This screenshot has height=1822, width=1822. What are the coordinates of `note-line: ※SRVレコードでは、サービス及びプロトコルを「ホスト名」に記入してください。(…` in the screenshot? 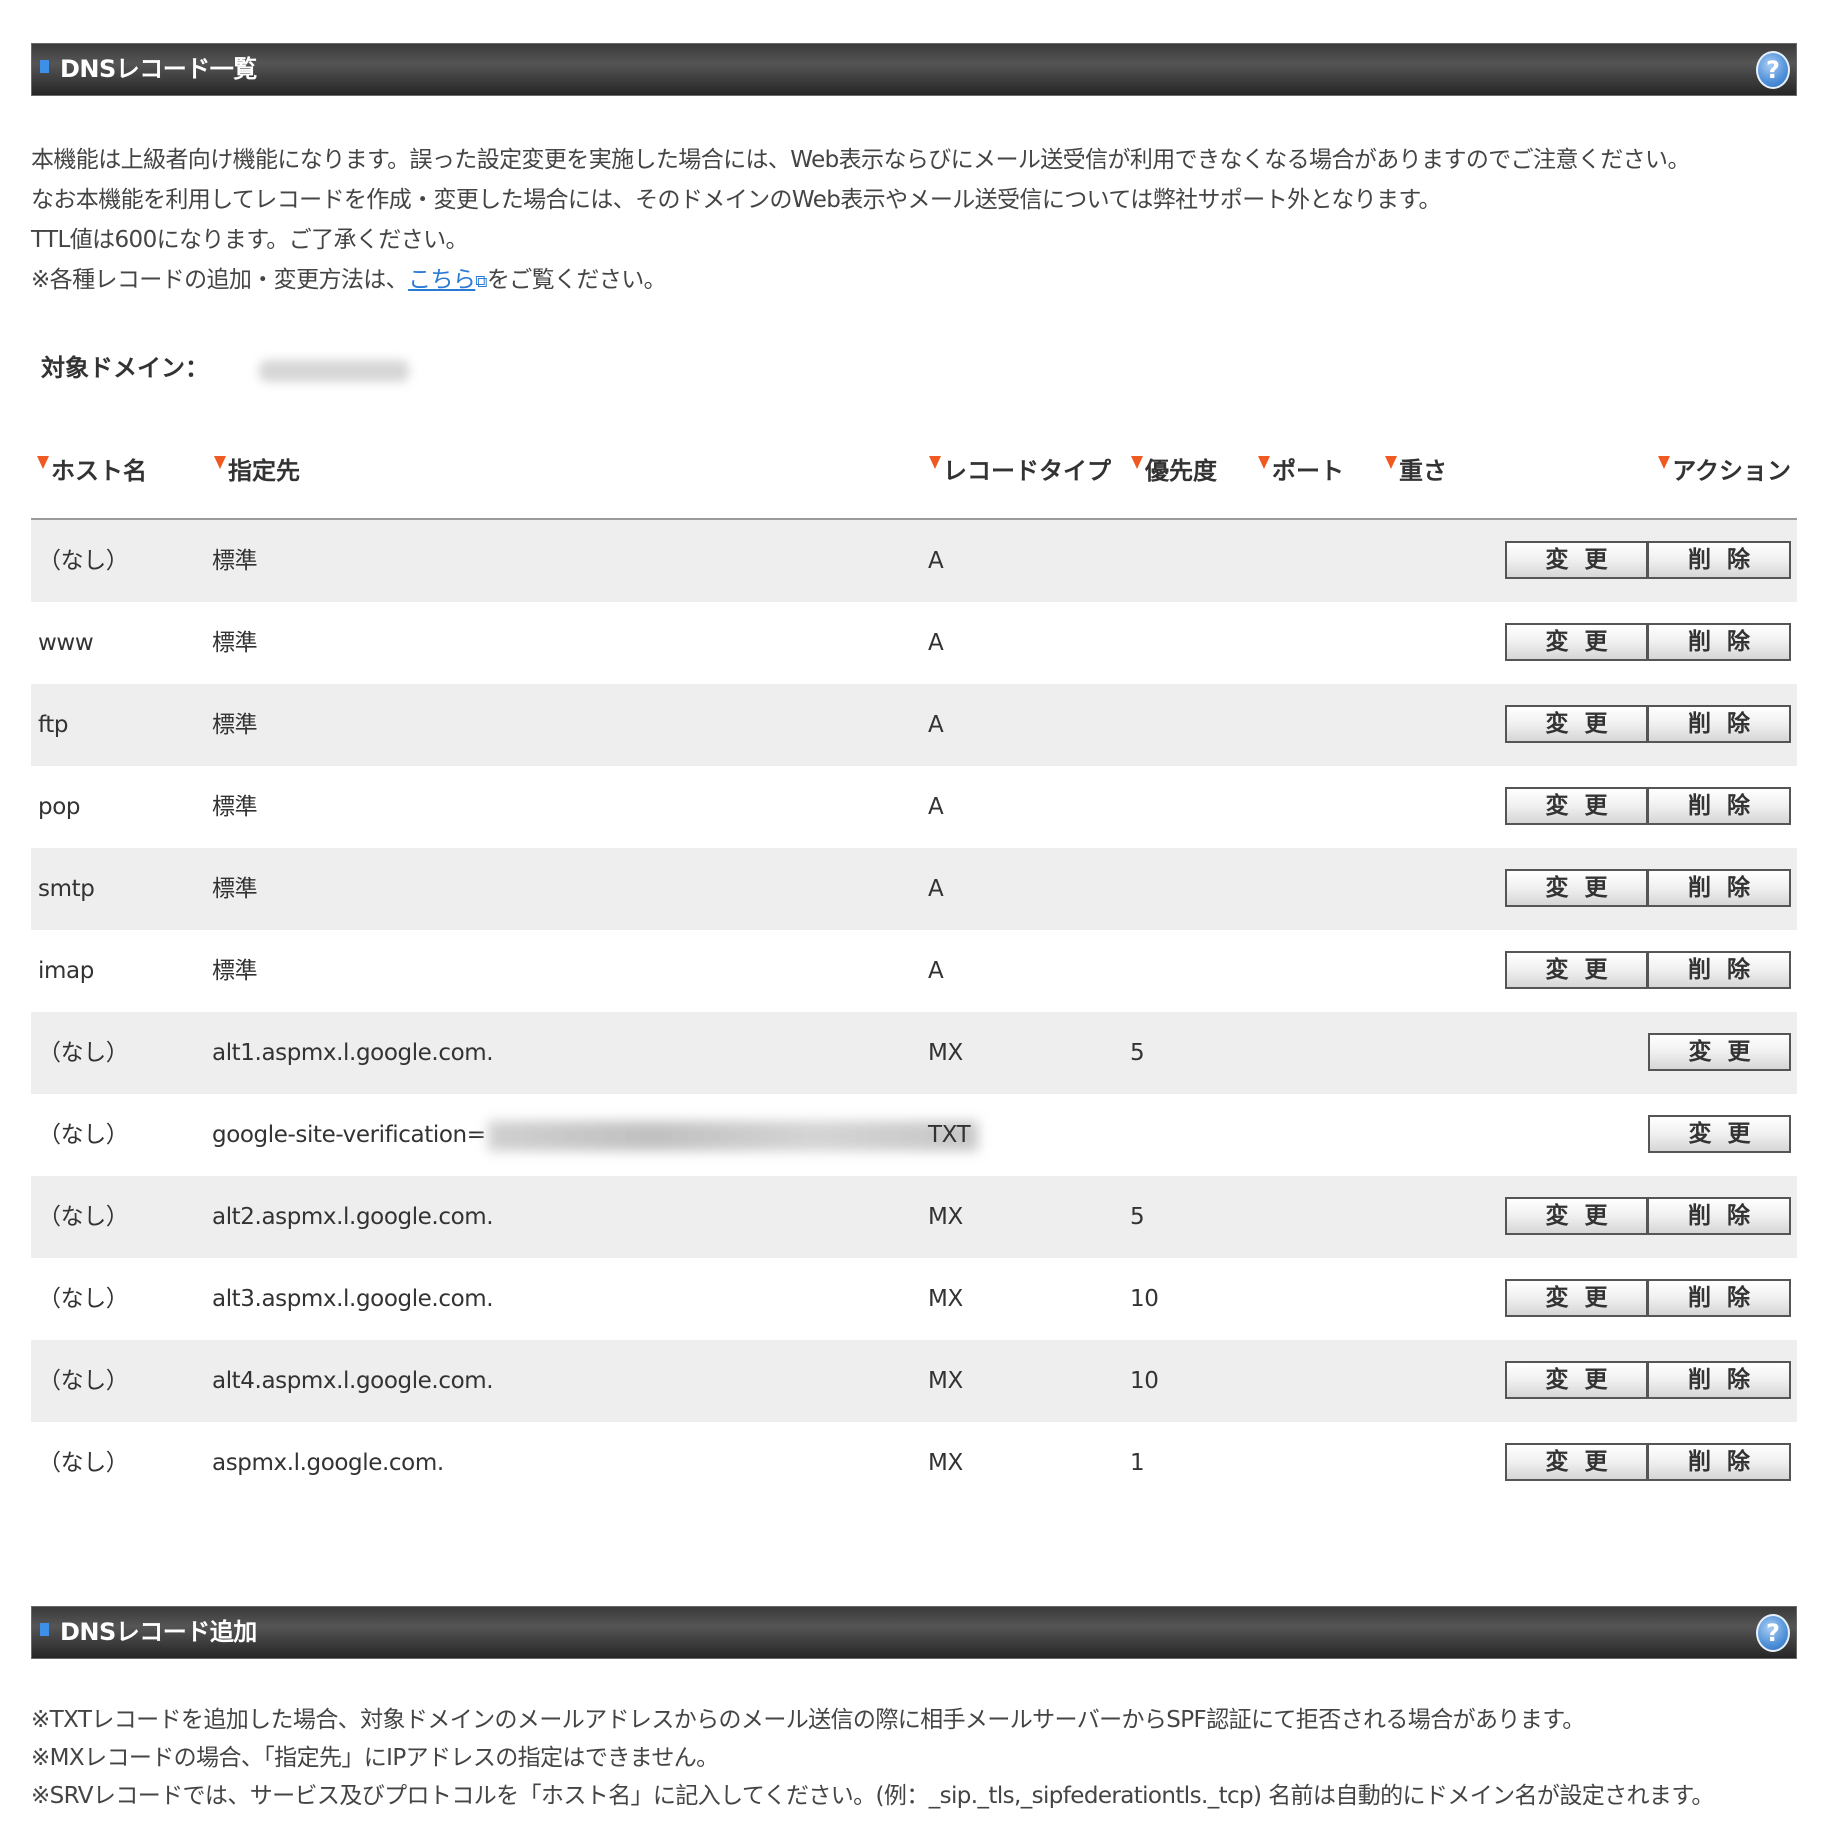 It's located at (872, 1796).